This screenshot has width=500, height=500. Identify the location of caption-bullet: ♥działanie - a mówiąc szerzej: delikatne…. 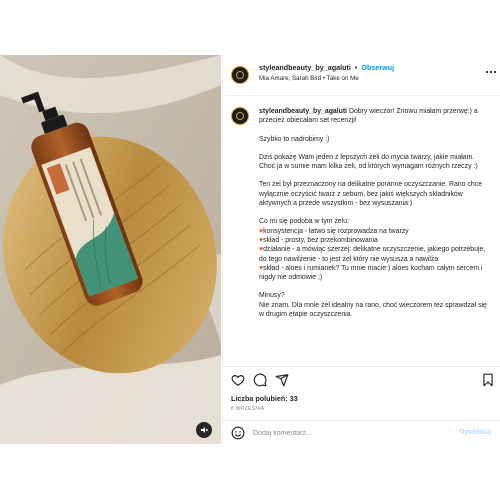
(372, 254).